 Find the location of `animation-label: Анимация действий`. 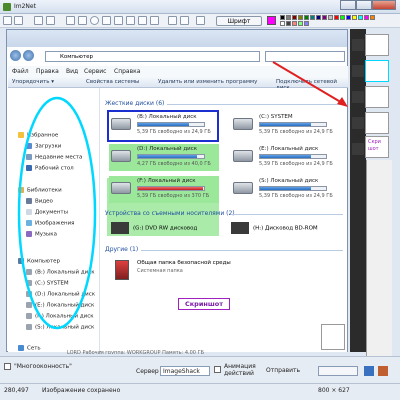

animation-label: Анимация действий is located at coordinates (240, 370).